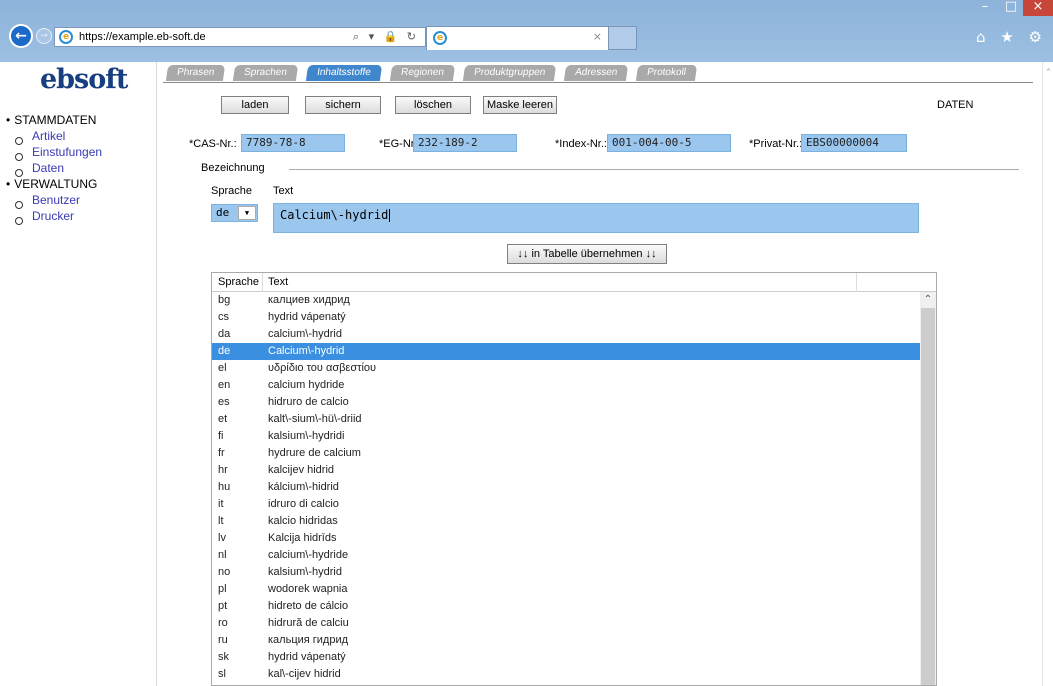 Image resolution: width=1053 pixels, height=686 pixels. I want to click on clear-form-button: Maske leeren, so click(520, 105).